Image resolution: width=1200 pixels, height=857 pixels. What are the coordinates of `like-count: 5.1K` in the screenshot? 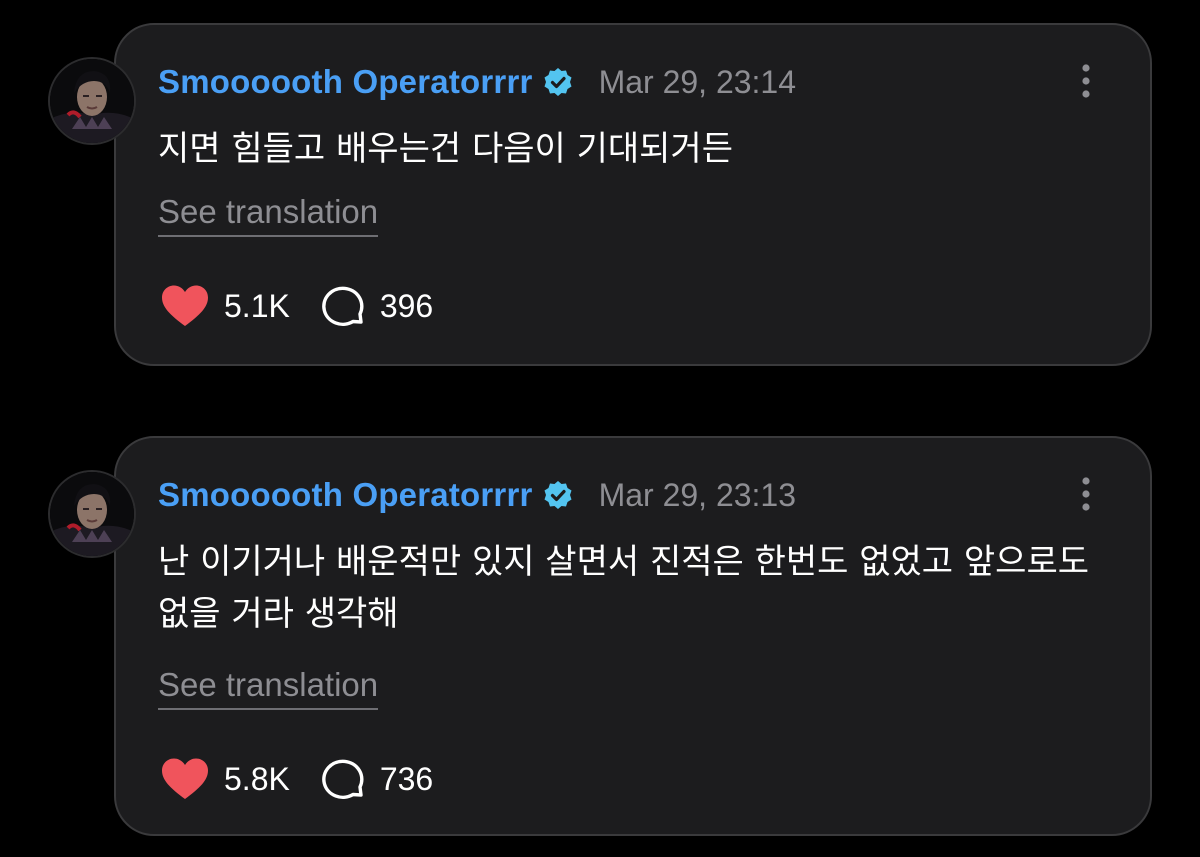 It's located at (257, 305).